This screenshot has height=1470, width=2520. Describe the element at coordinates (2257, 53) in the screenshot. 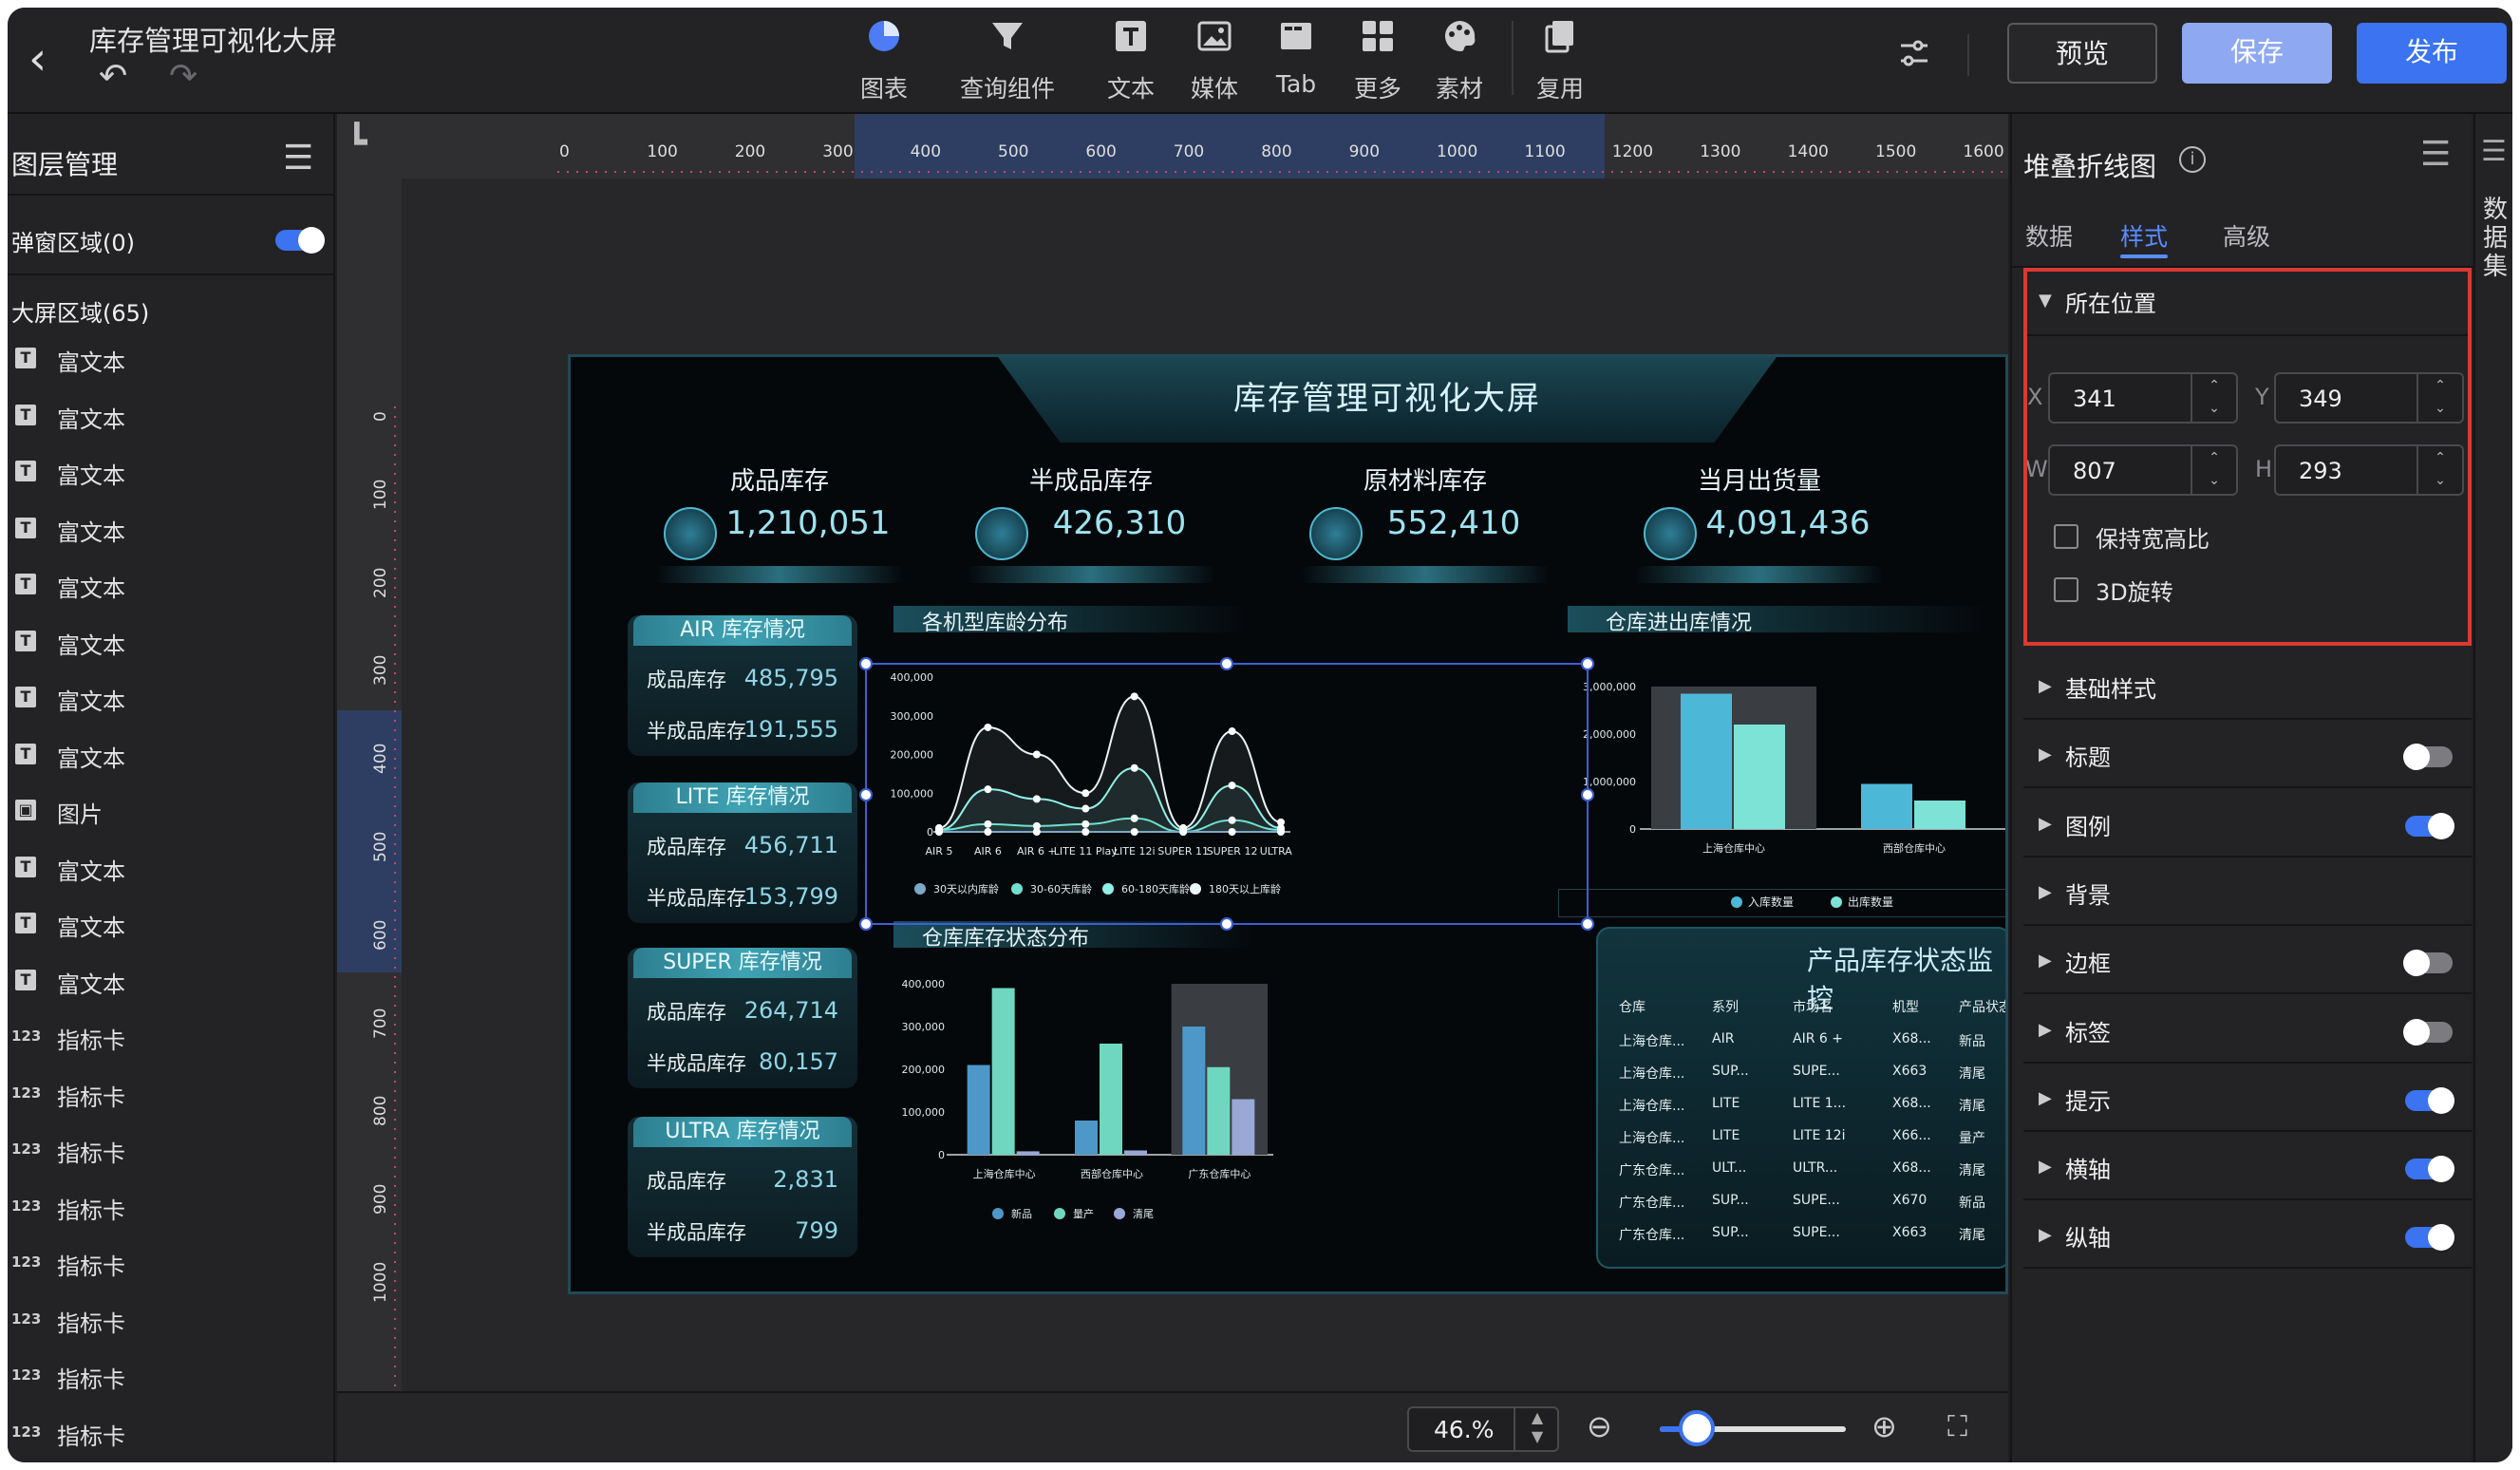

I see `save-button: 保存` at that location.